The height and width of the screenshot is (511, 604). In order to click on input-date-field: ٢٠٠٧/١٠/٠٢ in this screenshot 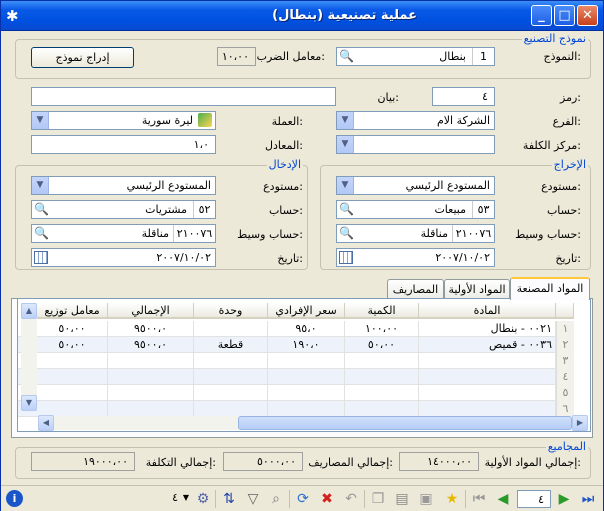, I will do `click(123, 257)`.